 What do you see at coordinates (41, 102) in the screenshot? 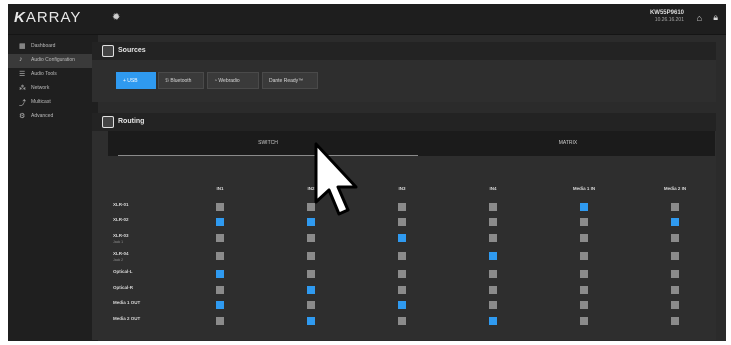
I see `sidebar-item-label: Multicast` at bounding box center [41, 102].